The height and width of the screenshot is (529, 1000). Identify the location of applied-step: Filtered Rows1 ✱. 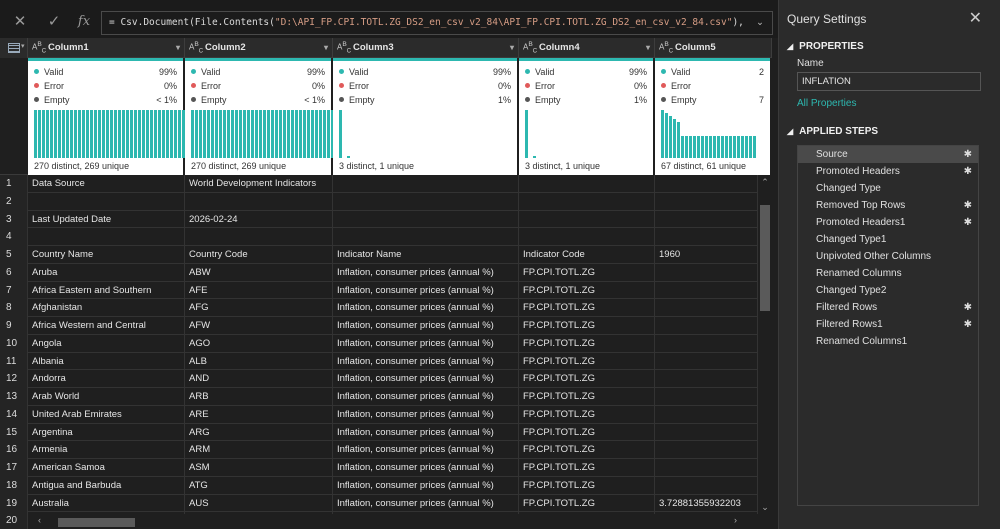
(888, 324).